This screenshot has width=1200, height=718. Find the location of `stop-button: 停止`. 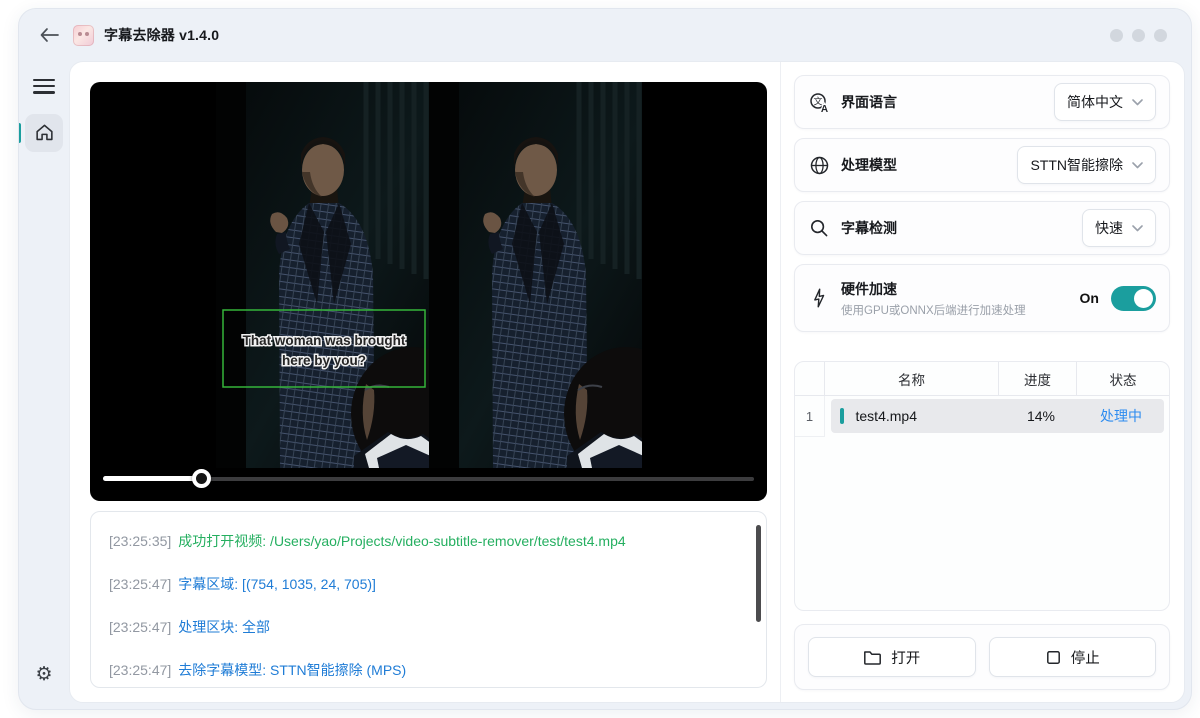

stop-button: 停止 is located at coordinates (1072, 657).